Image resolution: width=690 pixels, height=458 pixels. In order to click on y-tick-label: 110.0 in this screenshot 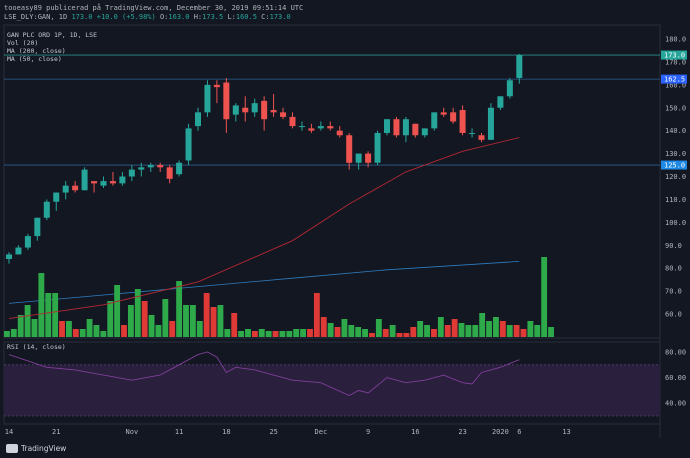, I will do `click(675, 200)`.